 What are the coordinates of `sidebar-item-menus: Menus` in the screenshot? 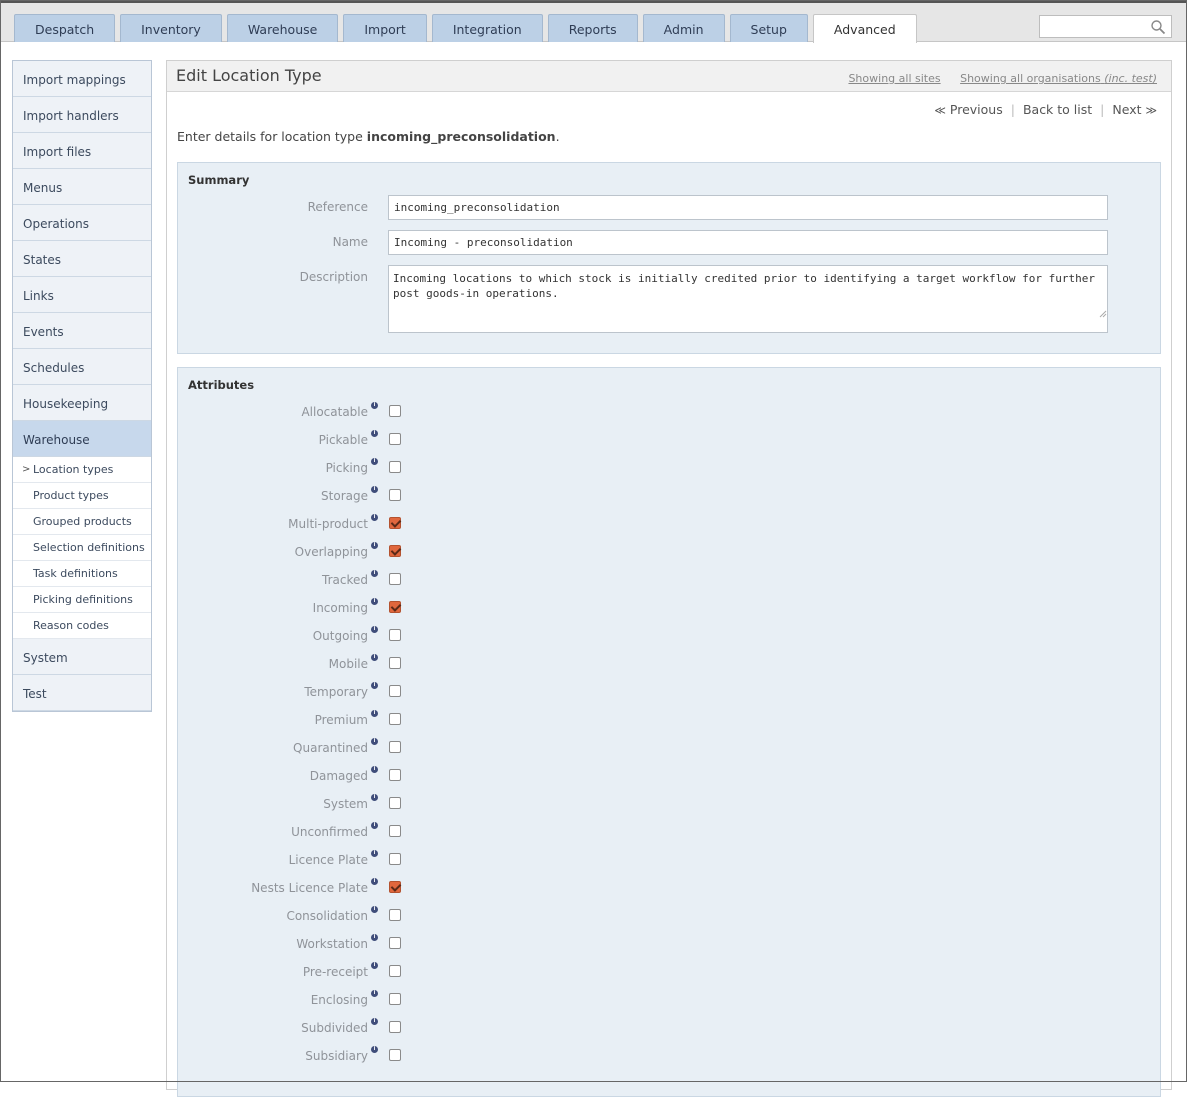 It's located at (82, 187).